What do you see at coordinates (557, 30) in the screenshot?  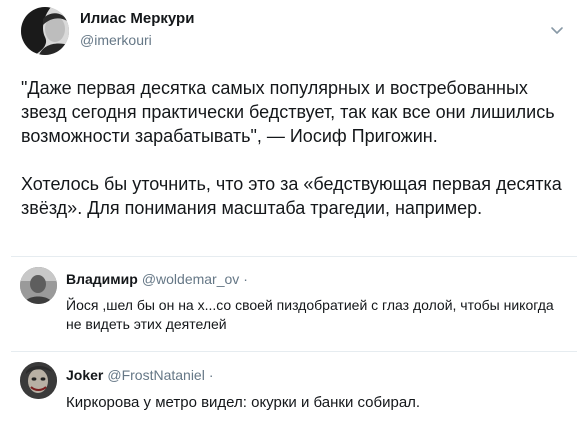 I see `chevron-down-icon` at bounding box center [557, 30].